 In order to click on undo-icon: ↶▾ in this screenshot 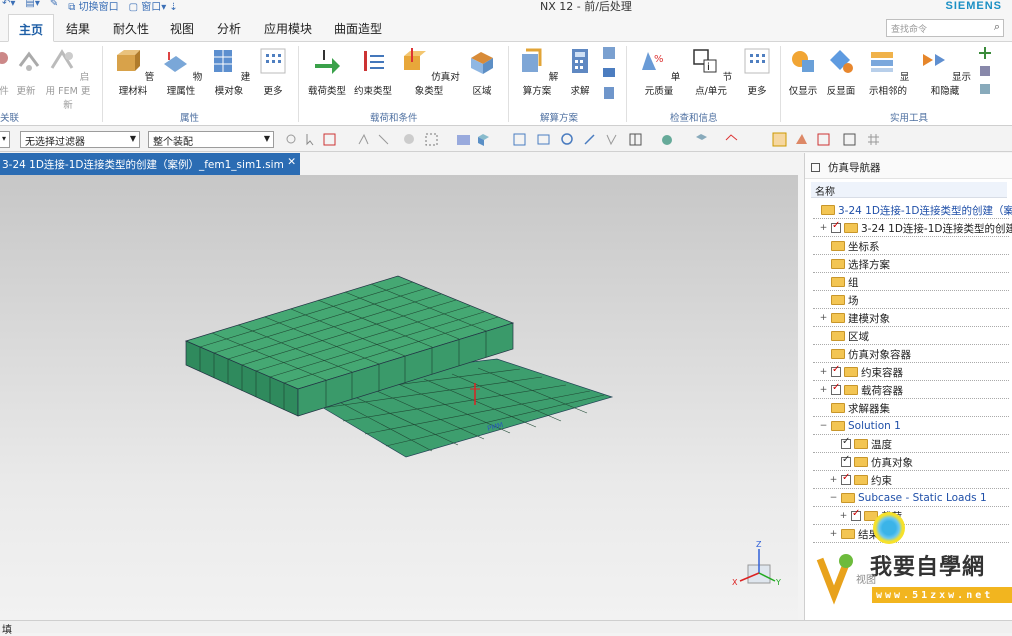, I will do `click(8, 6)`.